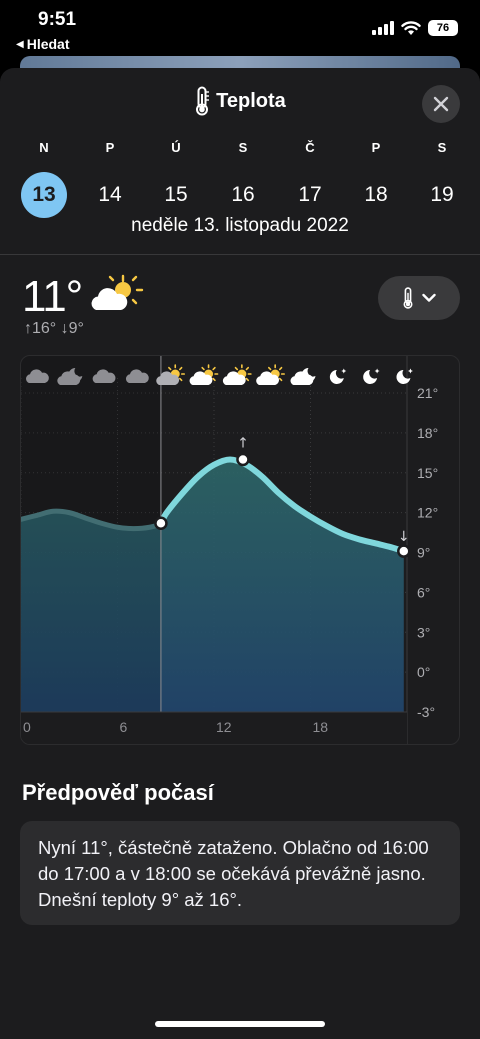 This screenshot has width=480, height=1039. I want to click on battery-icon: 76, so click(443, 28).